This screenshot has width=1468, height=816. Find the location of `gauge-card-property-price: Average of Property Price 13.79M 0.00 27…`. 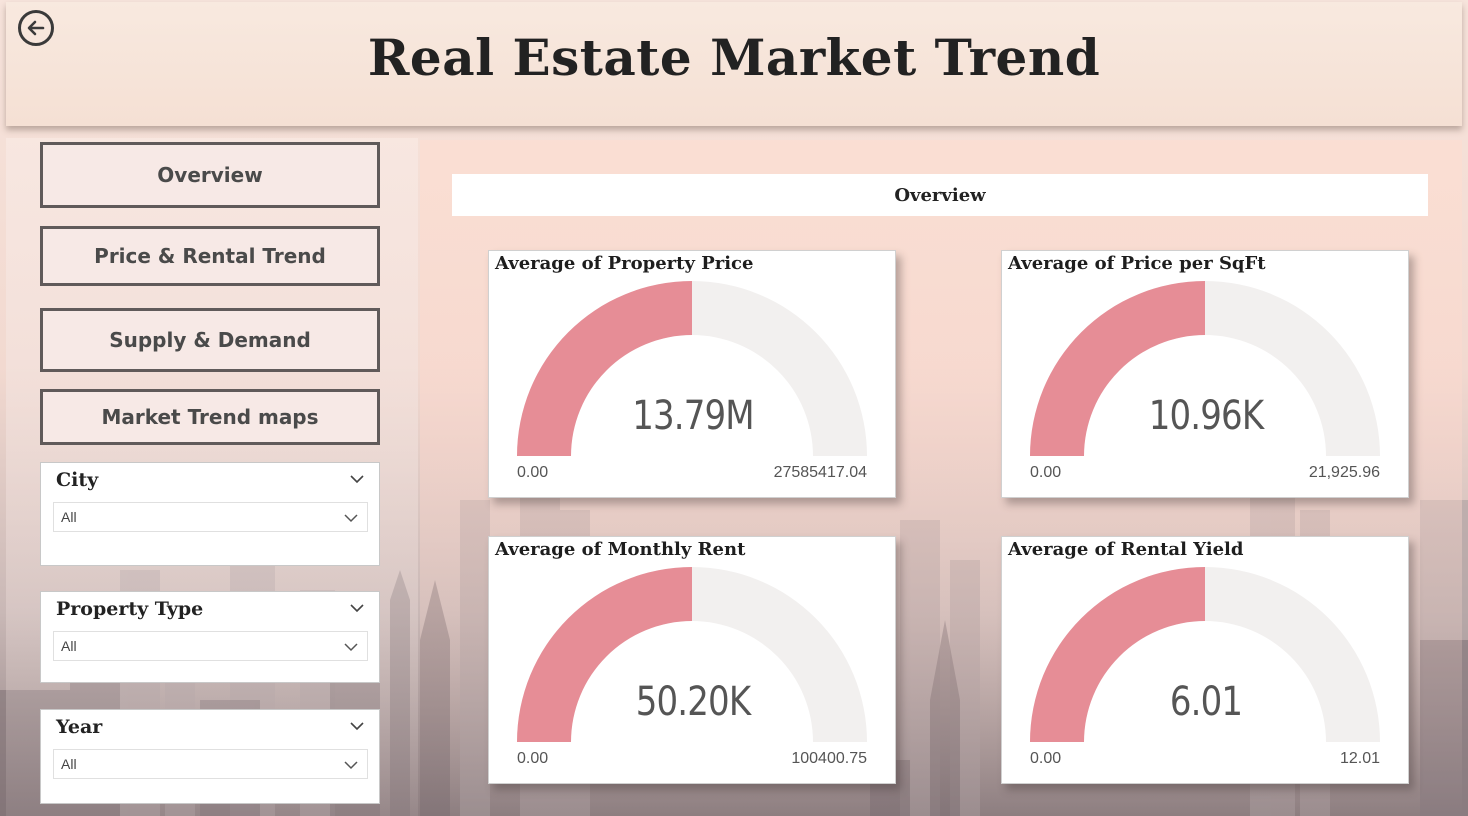

gauge-card-property-price: Average of Property Price 13.79M 0.00 27… is located at coordinates (692, 374).